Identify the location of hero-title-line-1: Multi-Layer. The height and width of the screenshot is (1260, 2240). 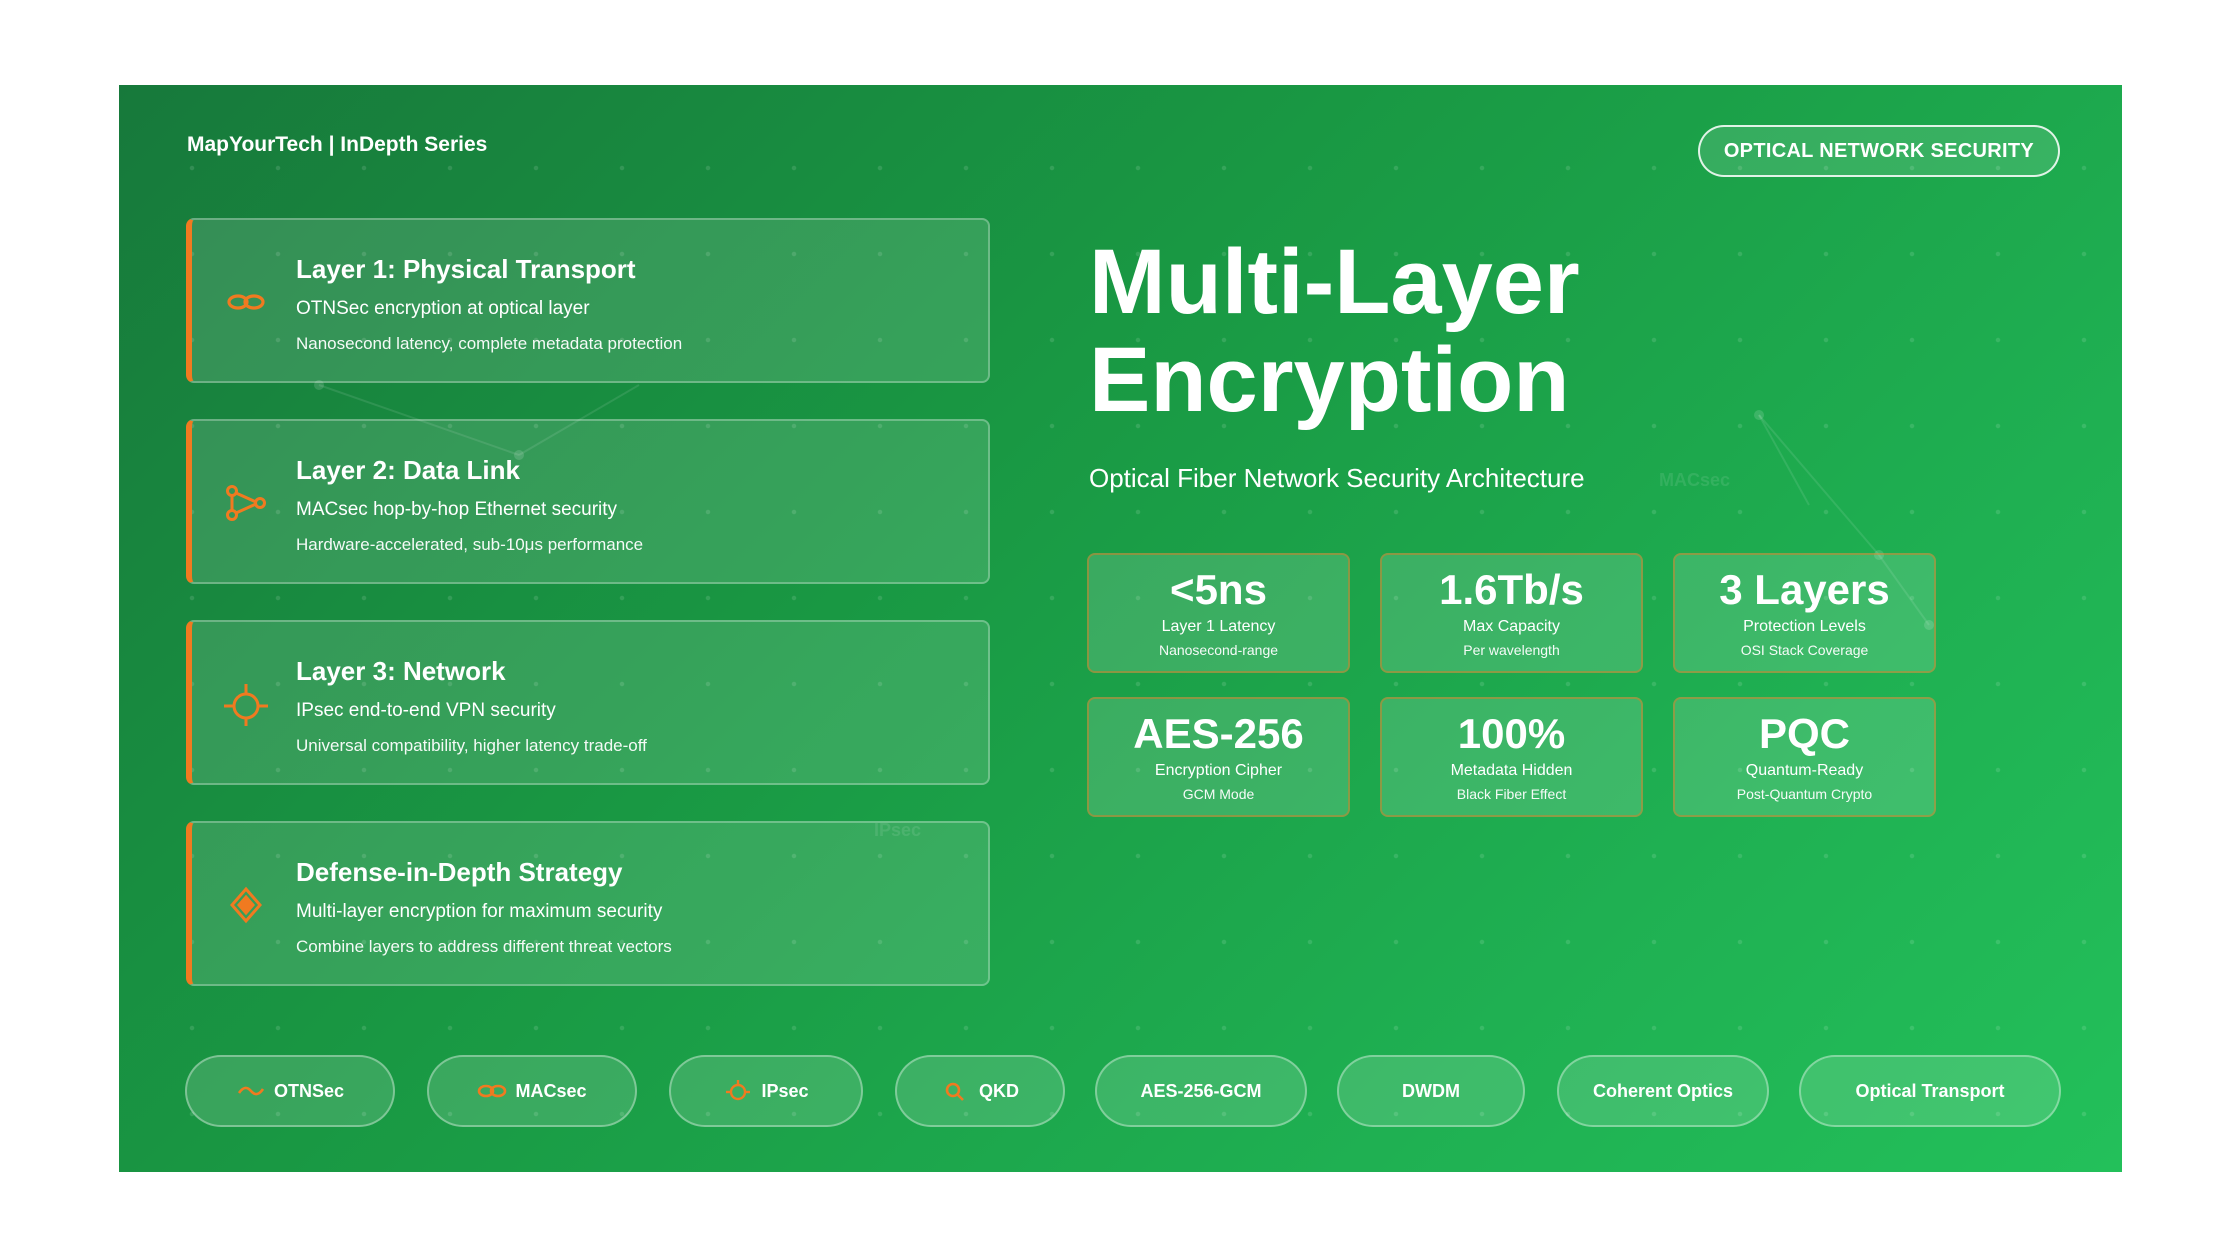
(1334, 282).